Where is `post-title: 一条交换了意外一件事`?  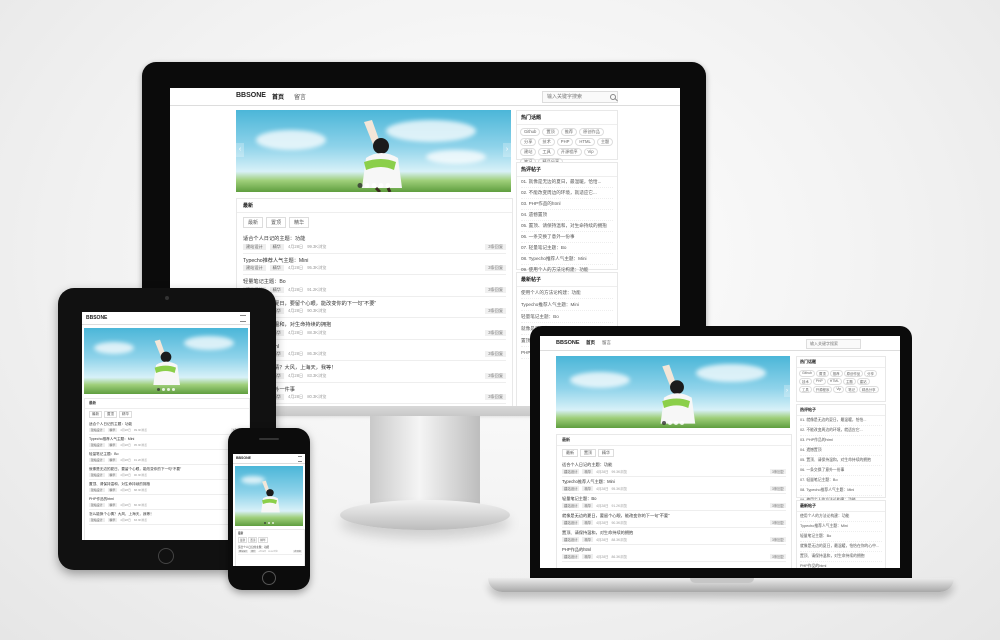
post-title: 一条交换了意外一件事 is located at coordinates (374, 389).